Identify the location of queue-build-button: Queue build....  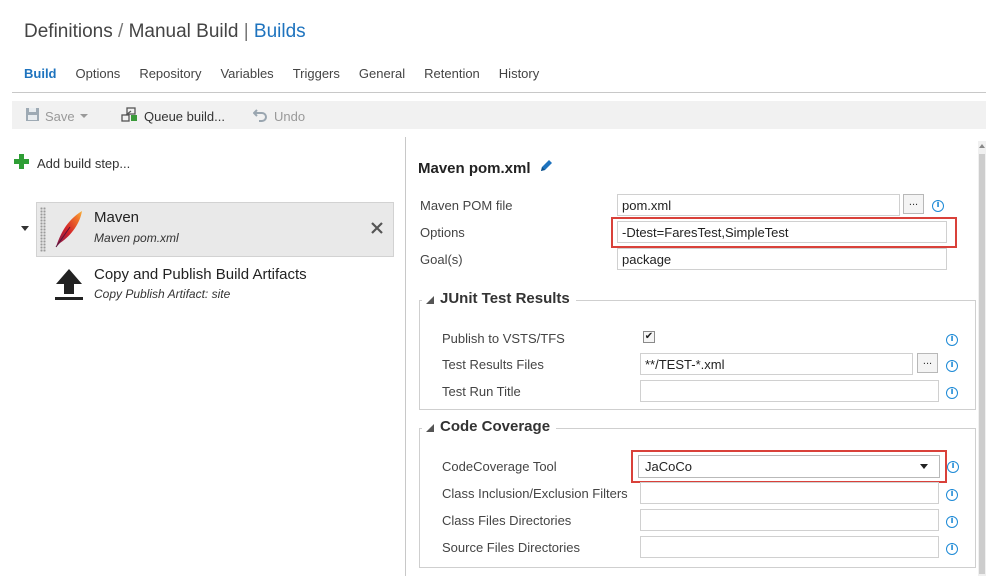
(173, 116).